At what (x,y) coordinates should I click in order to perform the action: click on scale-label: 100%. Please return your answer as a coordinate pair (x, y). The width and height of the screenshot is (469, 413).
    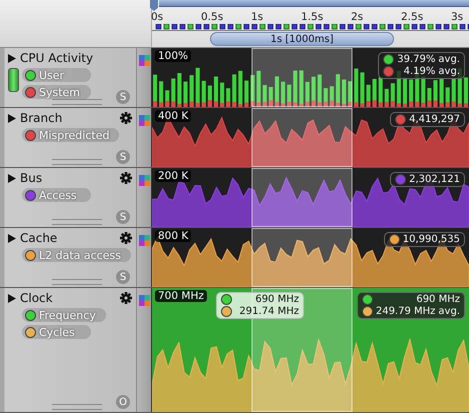
    Looking at the image, I should click on (173, 56).